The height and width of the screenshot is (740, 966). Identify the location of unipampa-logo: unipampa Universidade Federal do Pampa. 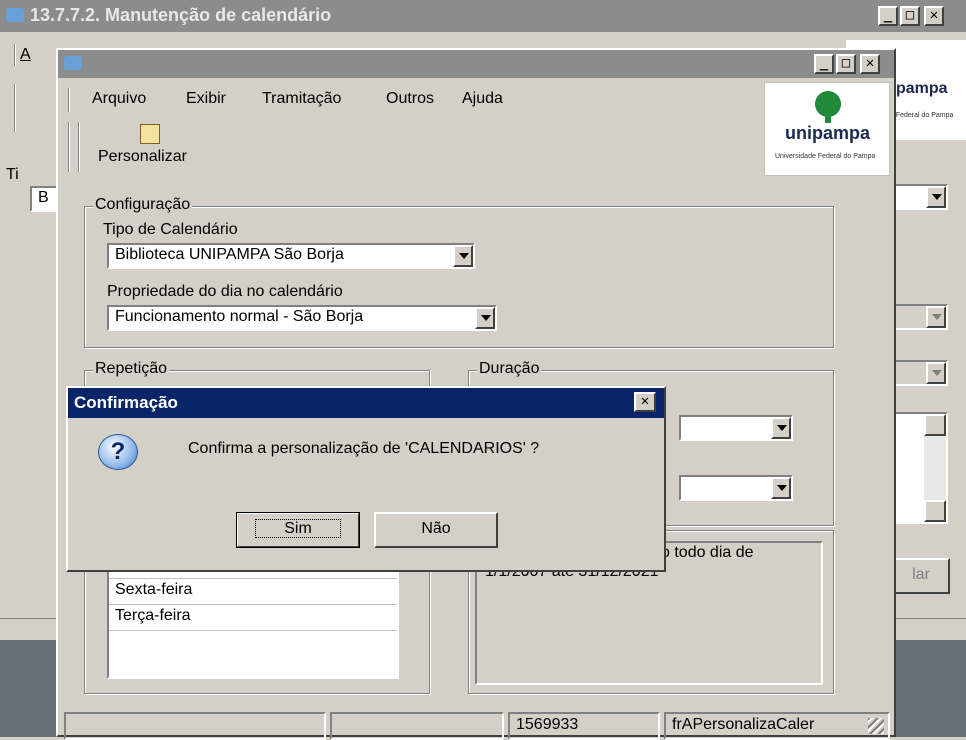
(827, 129).